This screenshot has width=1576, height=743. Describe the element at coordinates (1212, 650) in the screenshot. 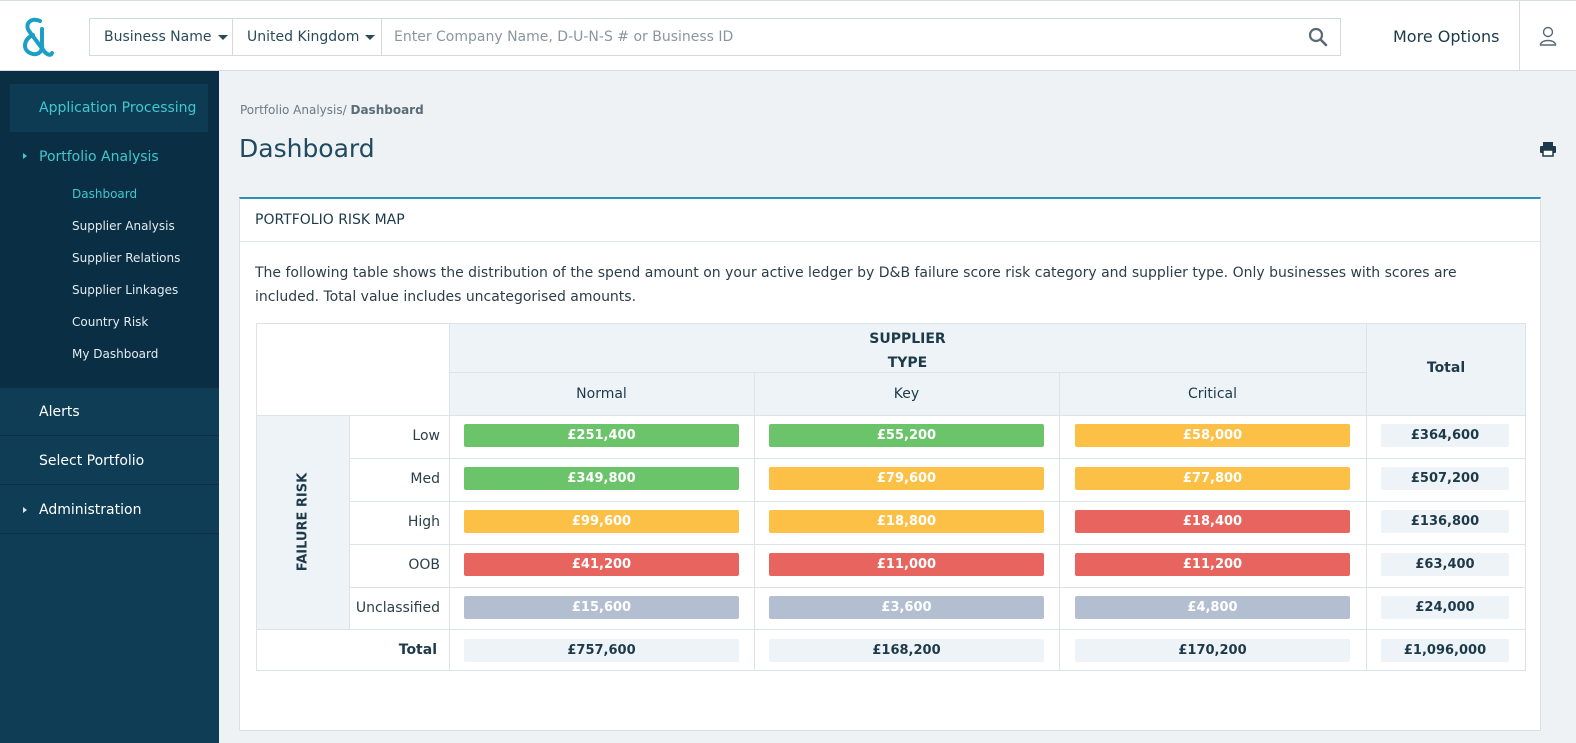

I see `column-total-critical: £170,200` at that location.